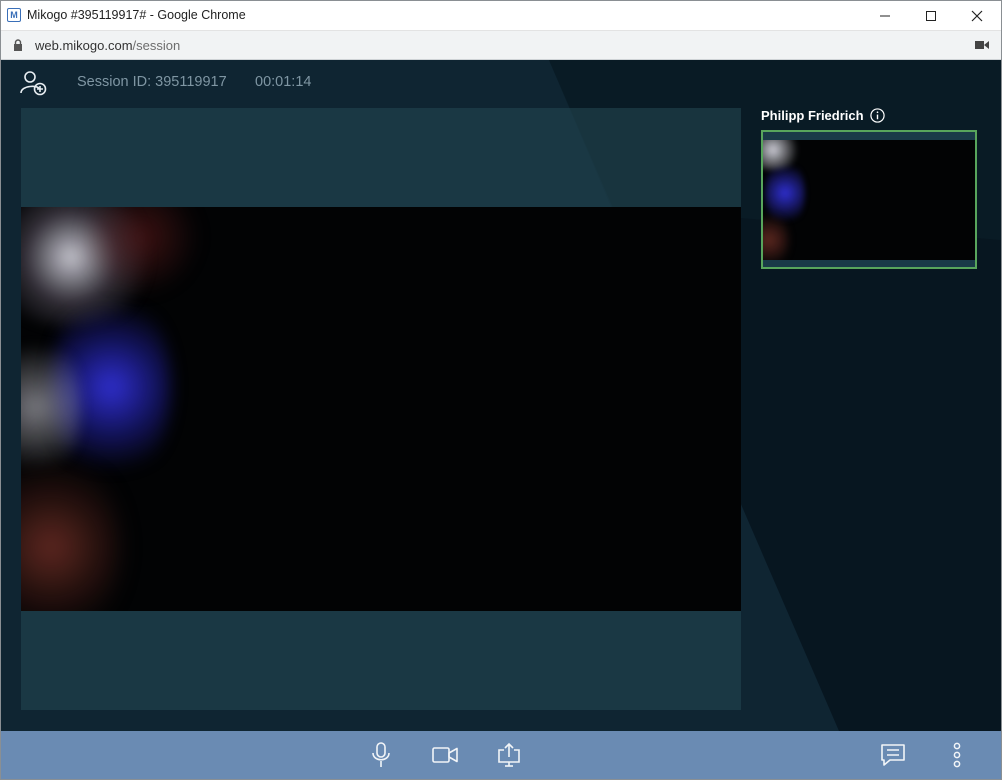 Image resolution: width=1002 pixels, height=780 pixels. I want to click on chat-button, so click(893, 755).